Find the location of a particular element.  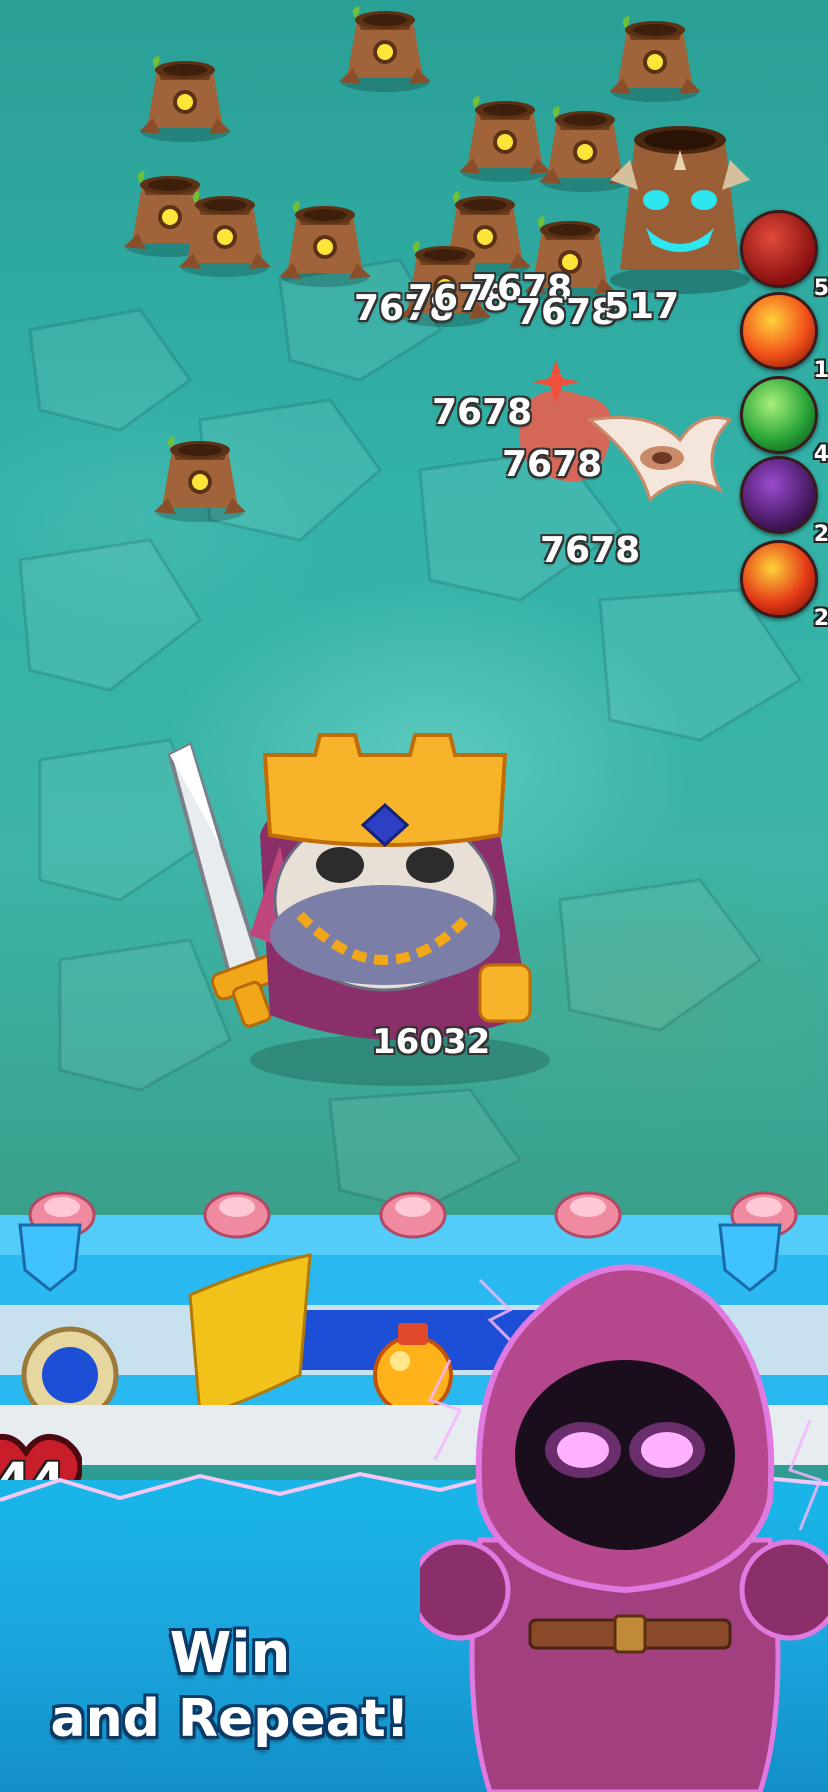

shadow-orb-icon: 2 is located at coordinates (784, 501).